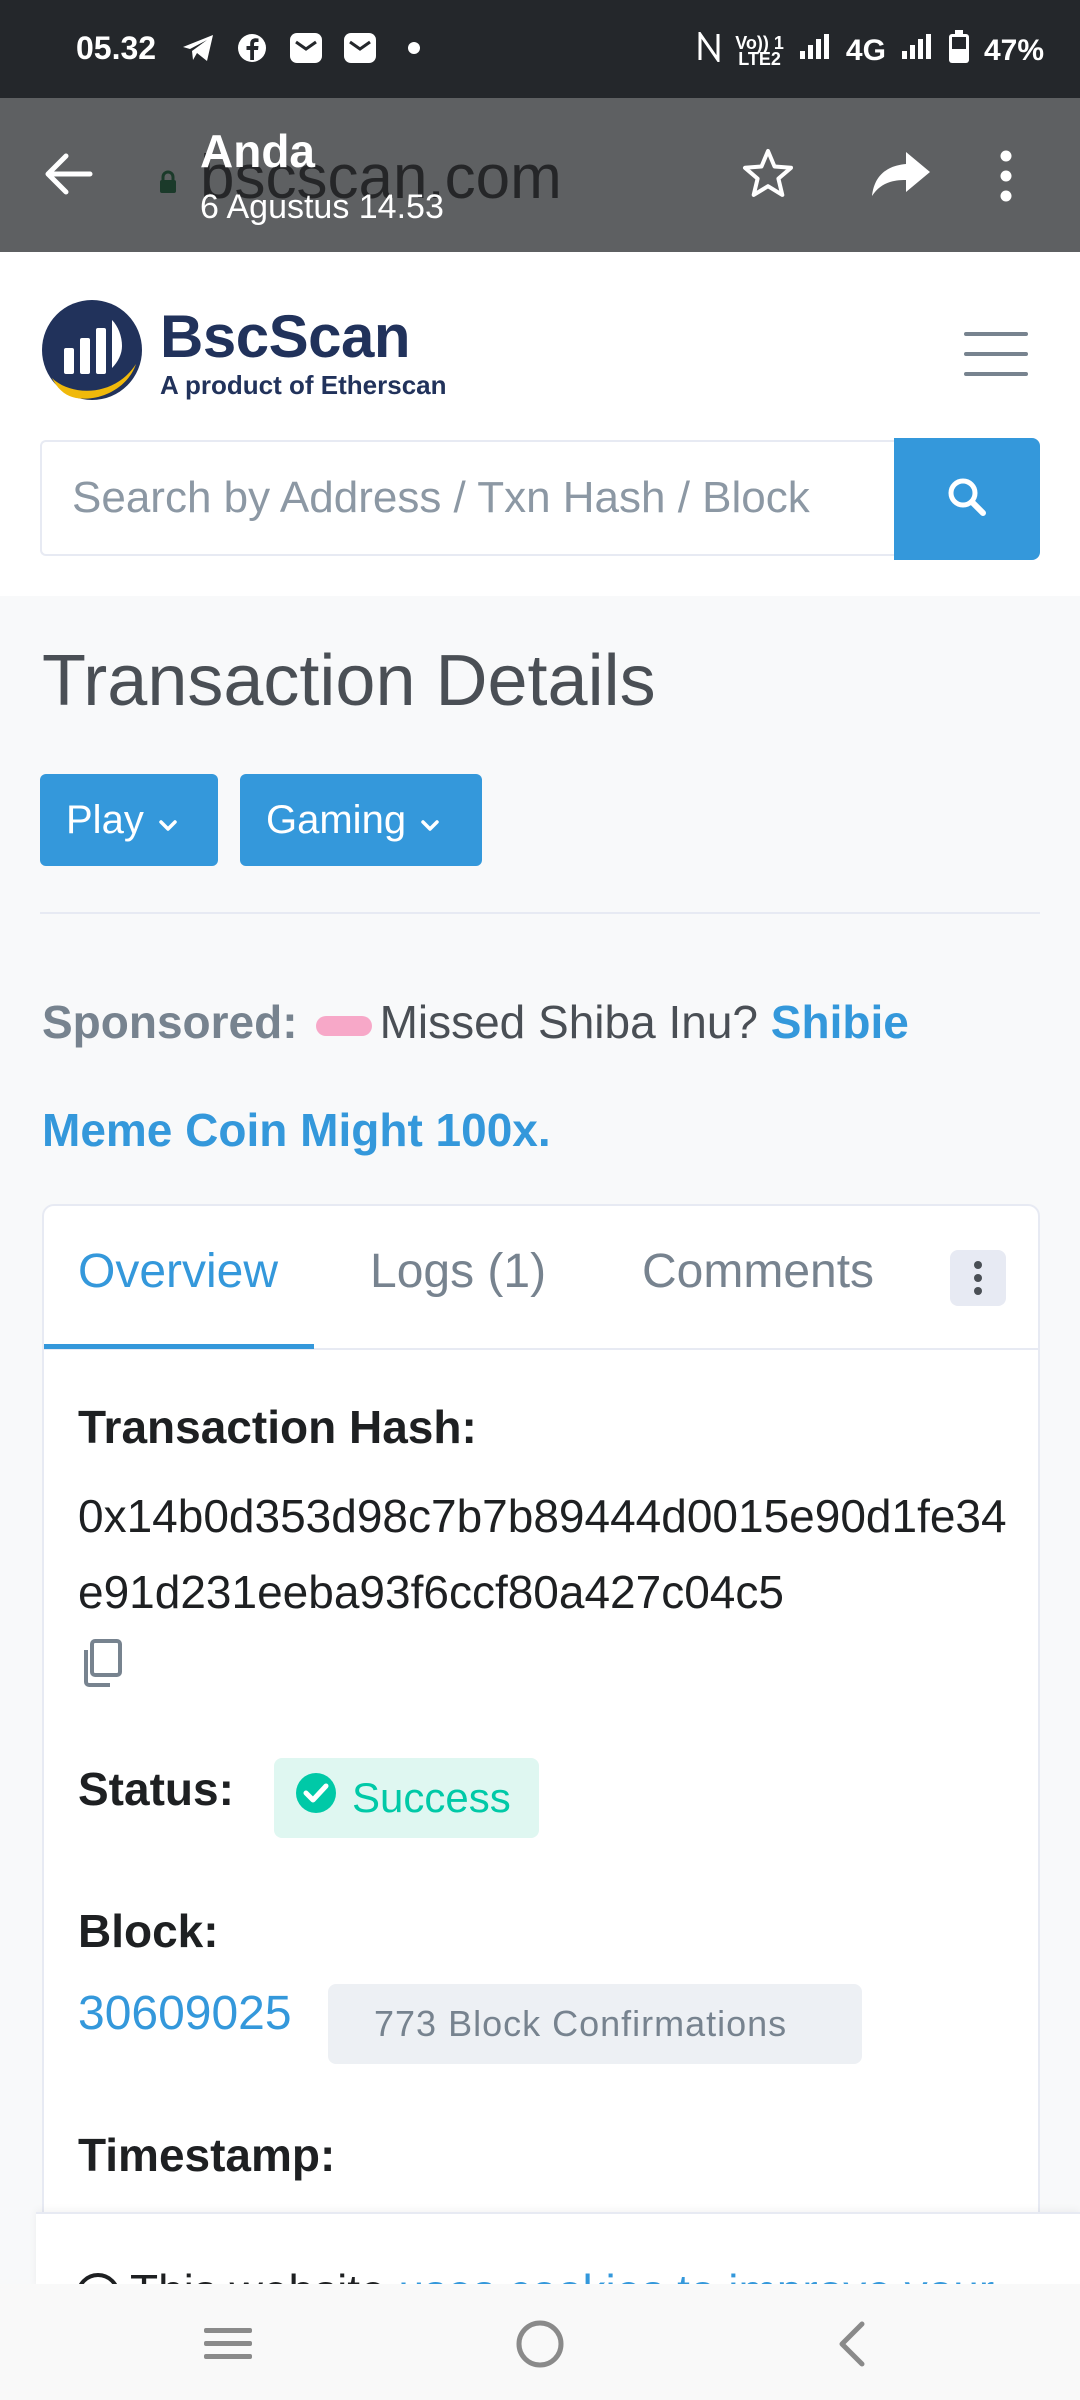  Describe the element at coordinates (68, 176) in the screenshot. I see `back-arrow-icon` at that location.